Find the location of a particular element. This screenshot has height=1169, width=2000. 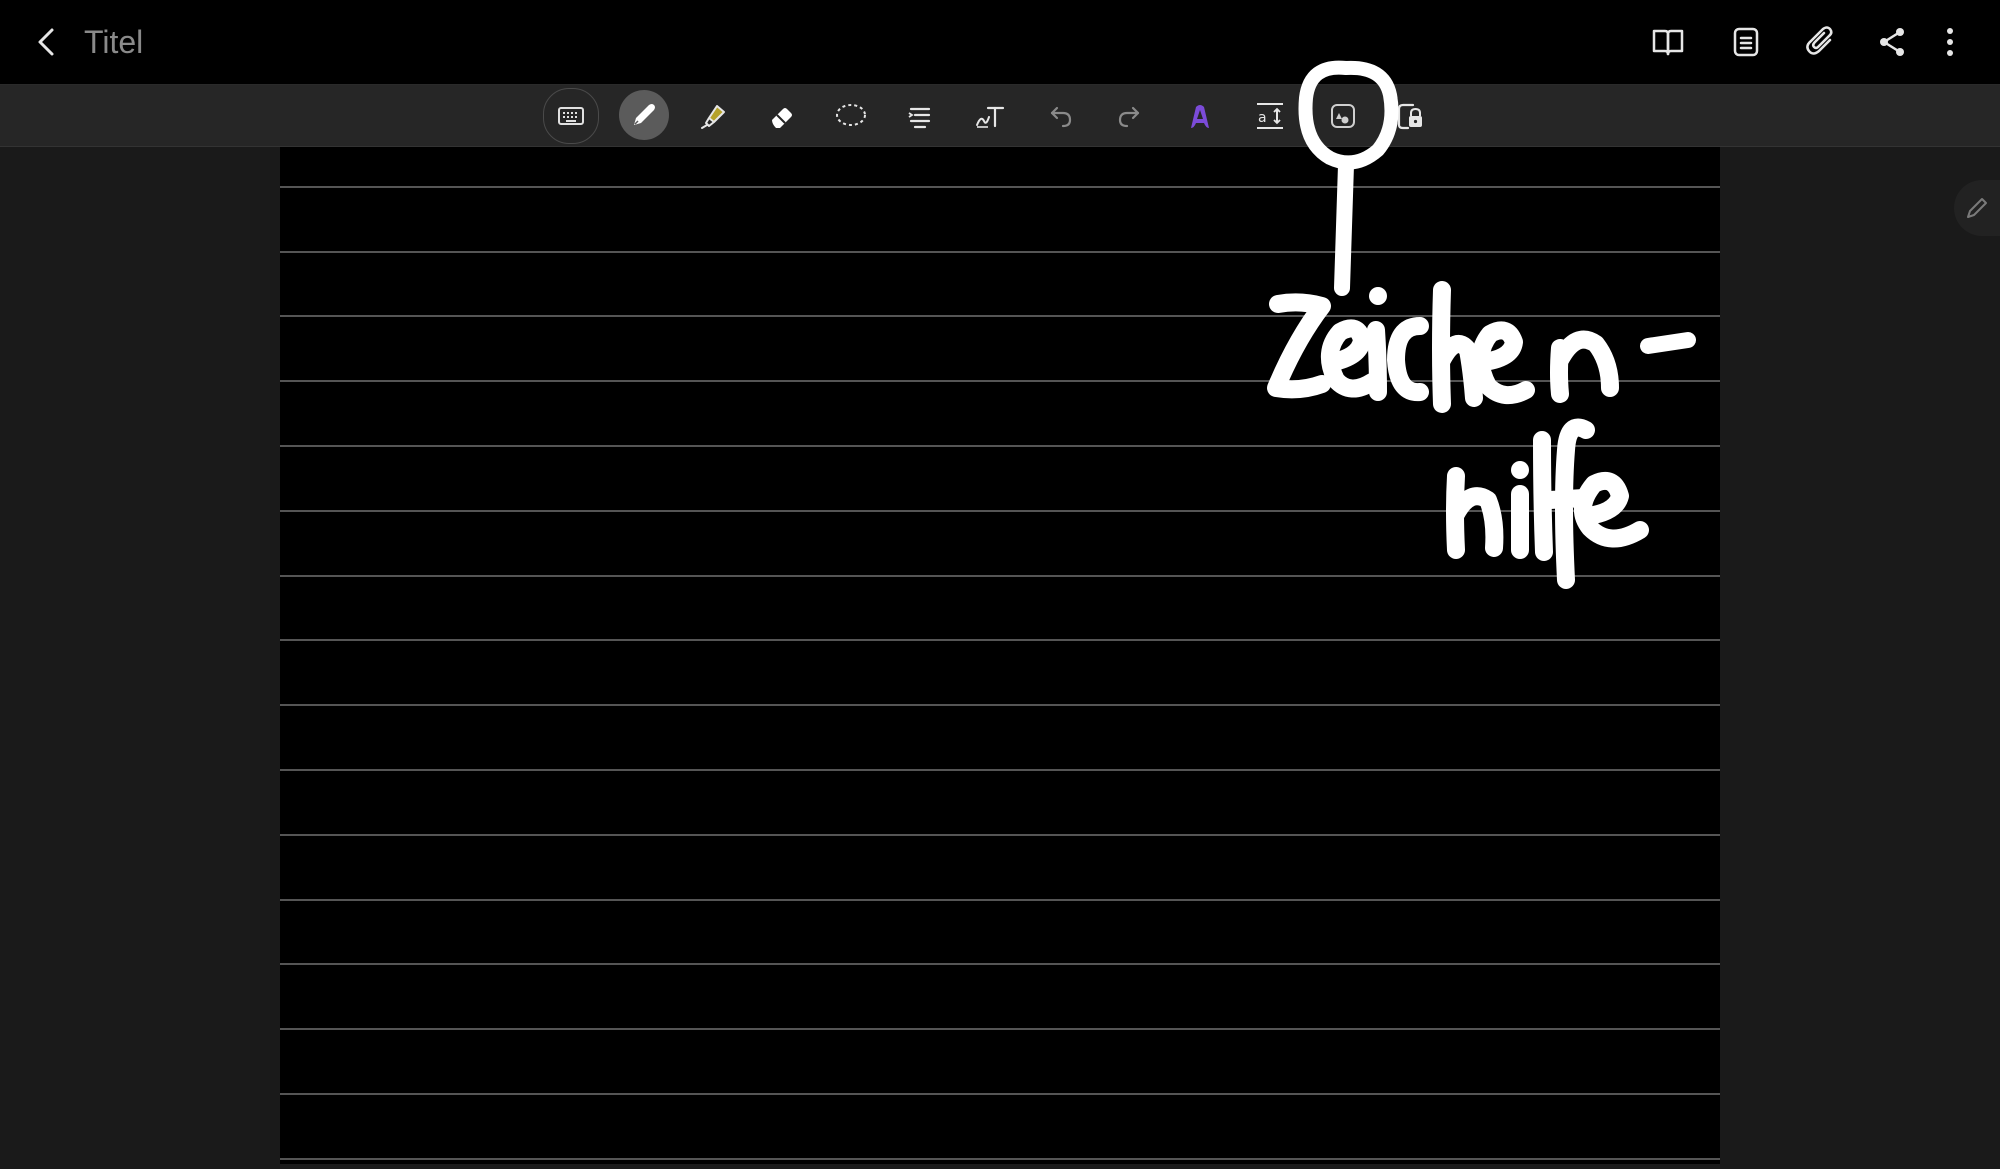

text-format-icon is located at coordinates (919, 118).